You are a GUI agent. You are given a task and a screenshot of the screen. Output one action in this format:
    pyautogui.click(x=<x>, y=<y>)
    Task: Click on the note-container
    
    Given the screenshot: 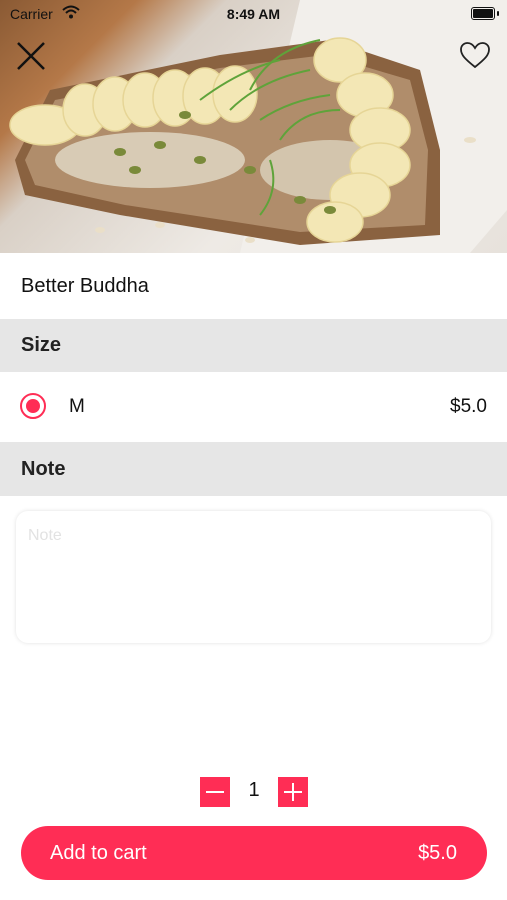 What is the action you would take?
    pyautogui.click(x=253, y=577)
    